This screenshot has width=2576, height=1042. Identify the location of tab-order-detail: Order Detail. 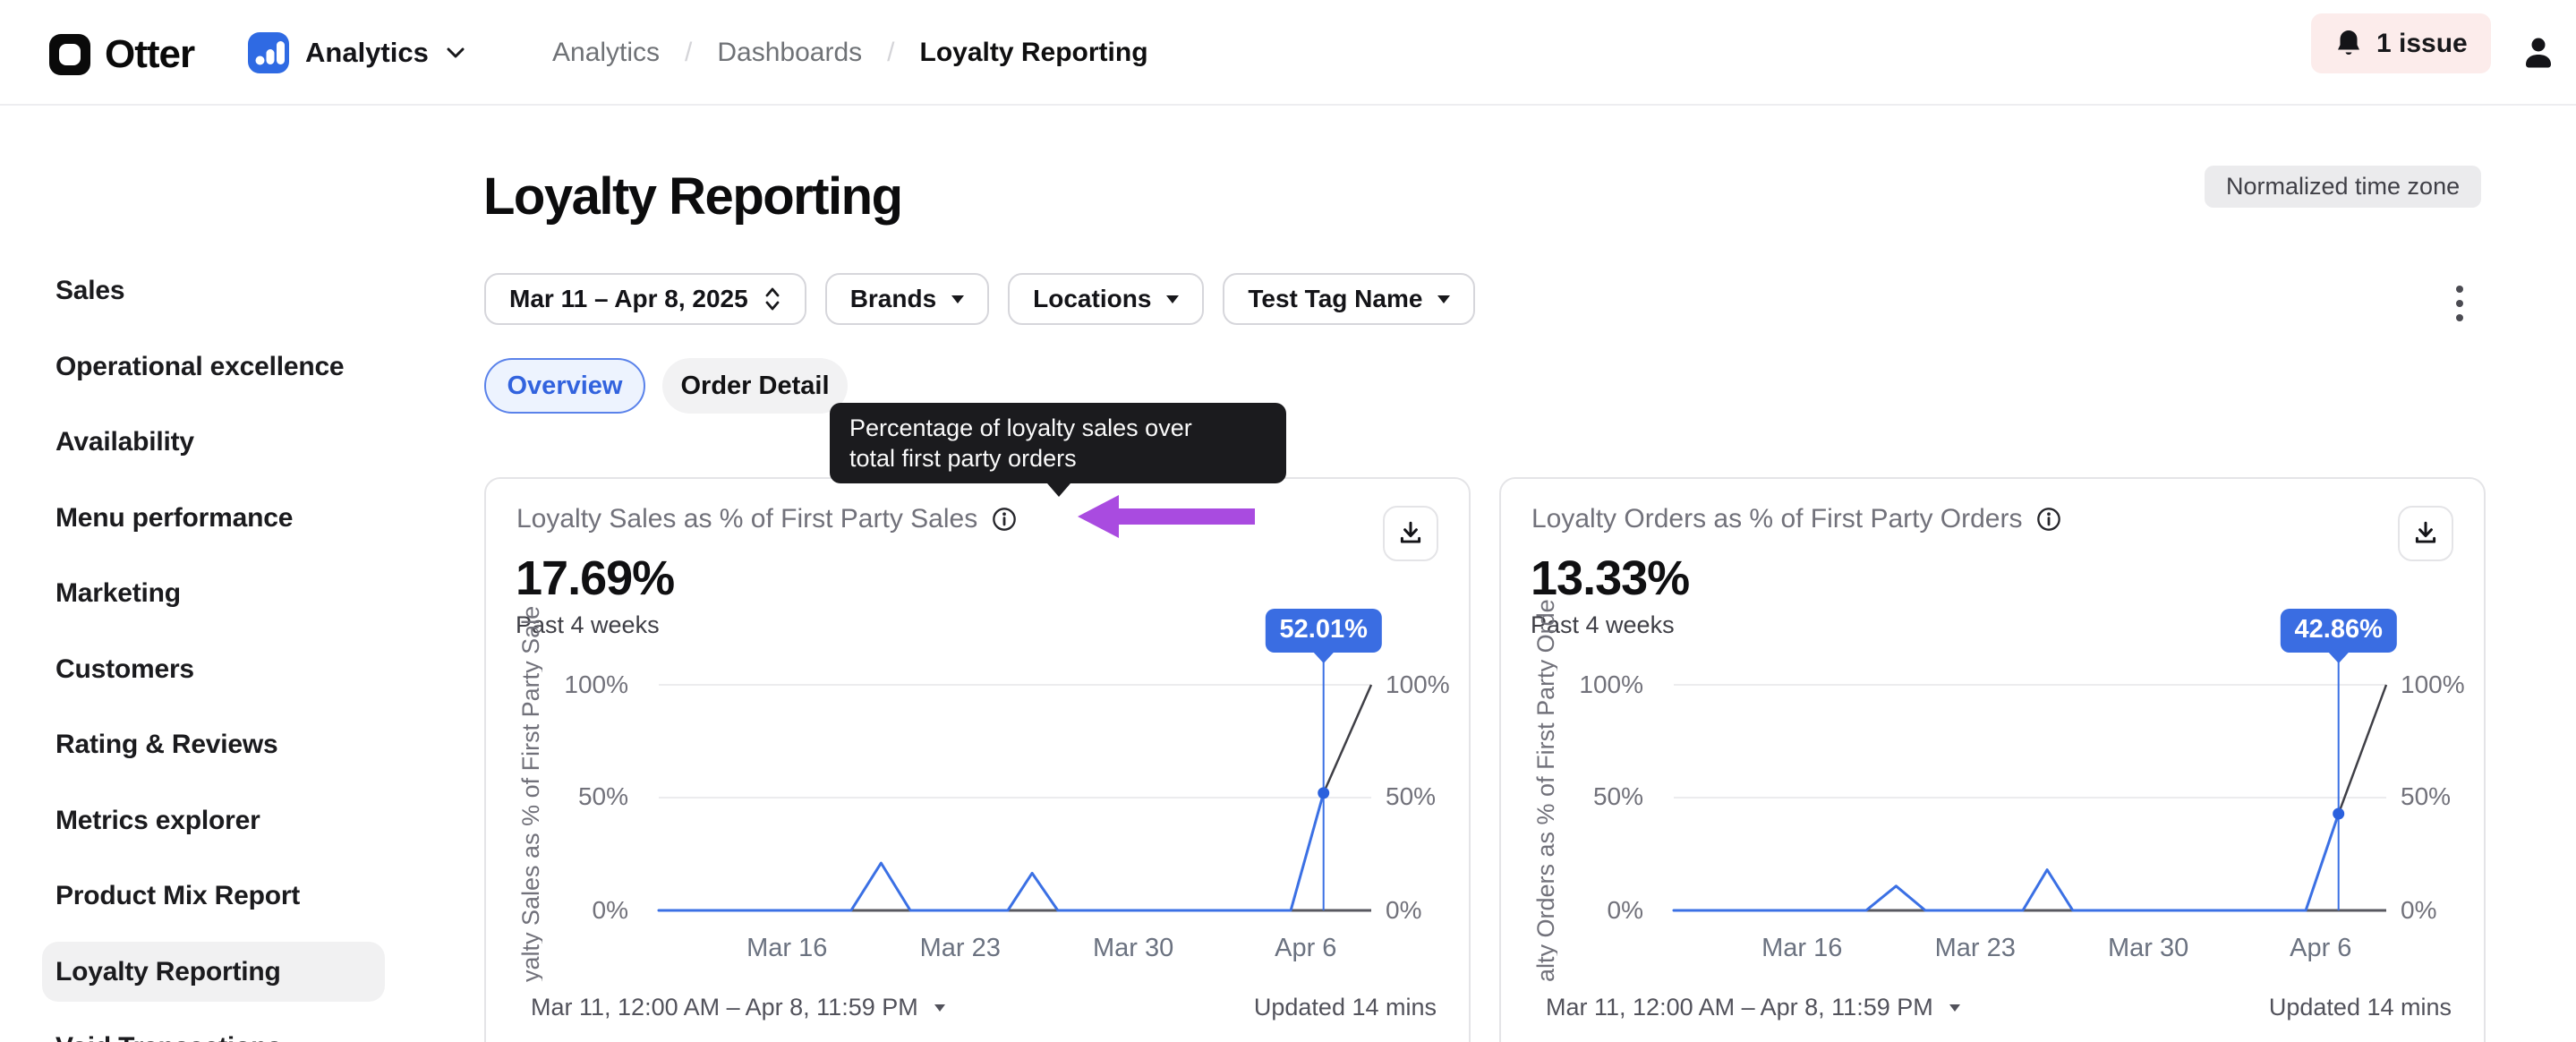
(755, 386).